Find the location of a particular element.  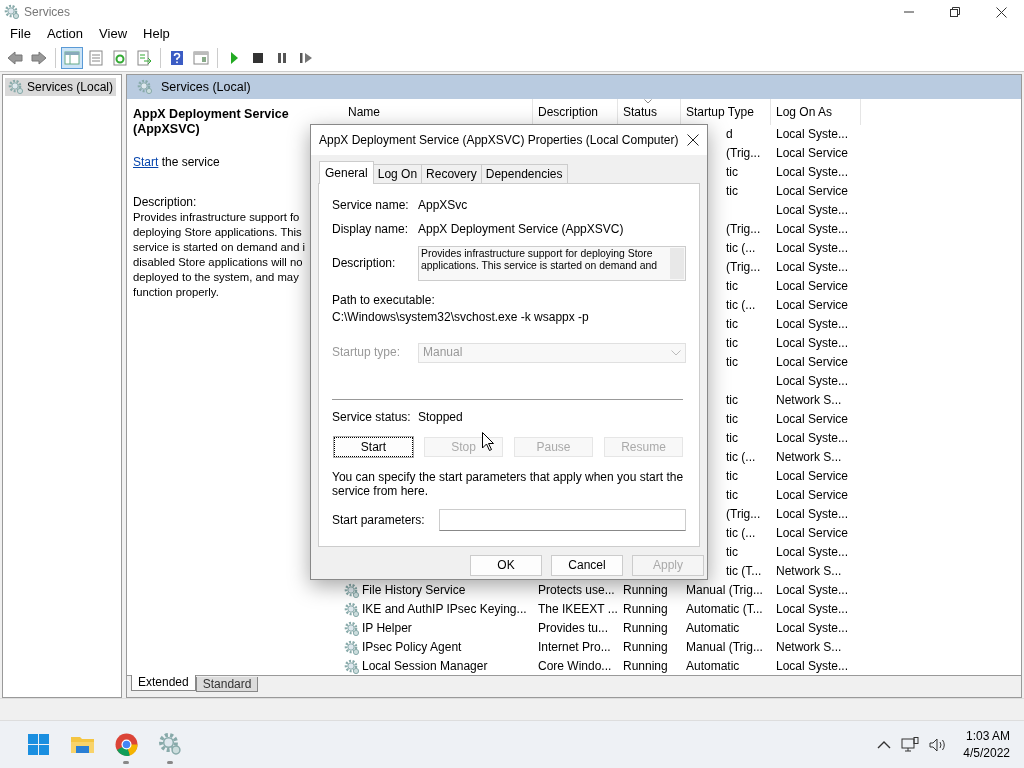

volume-icon is located at coordinates (938, 744).